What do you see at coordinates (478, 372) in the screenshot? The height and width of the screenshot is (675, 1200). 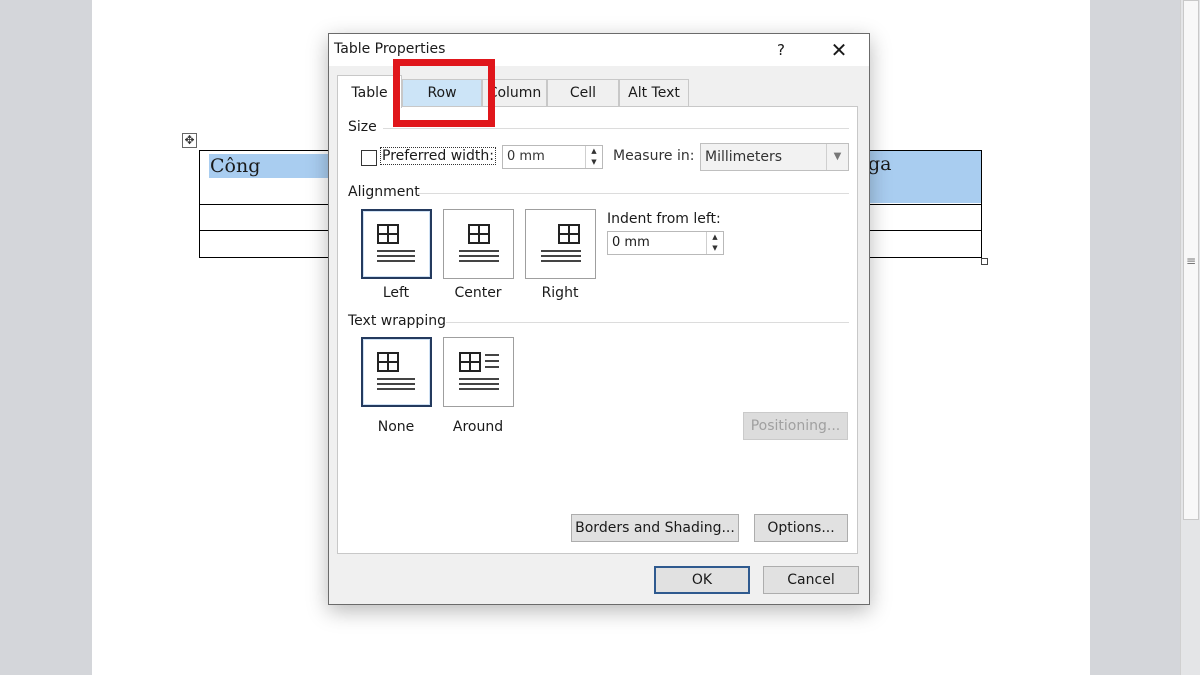 I see `wrap-around-option` at bounding box center [478, 372].